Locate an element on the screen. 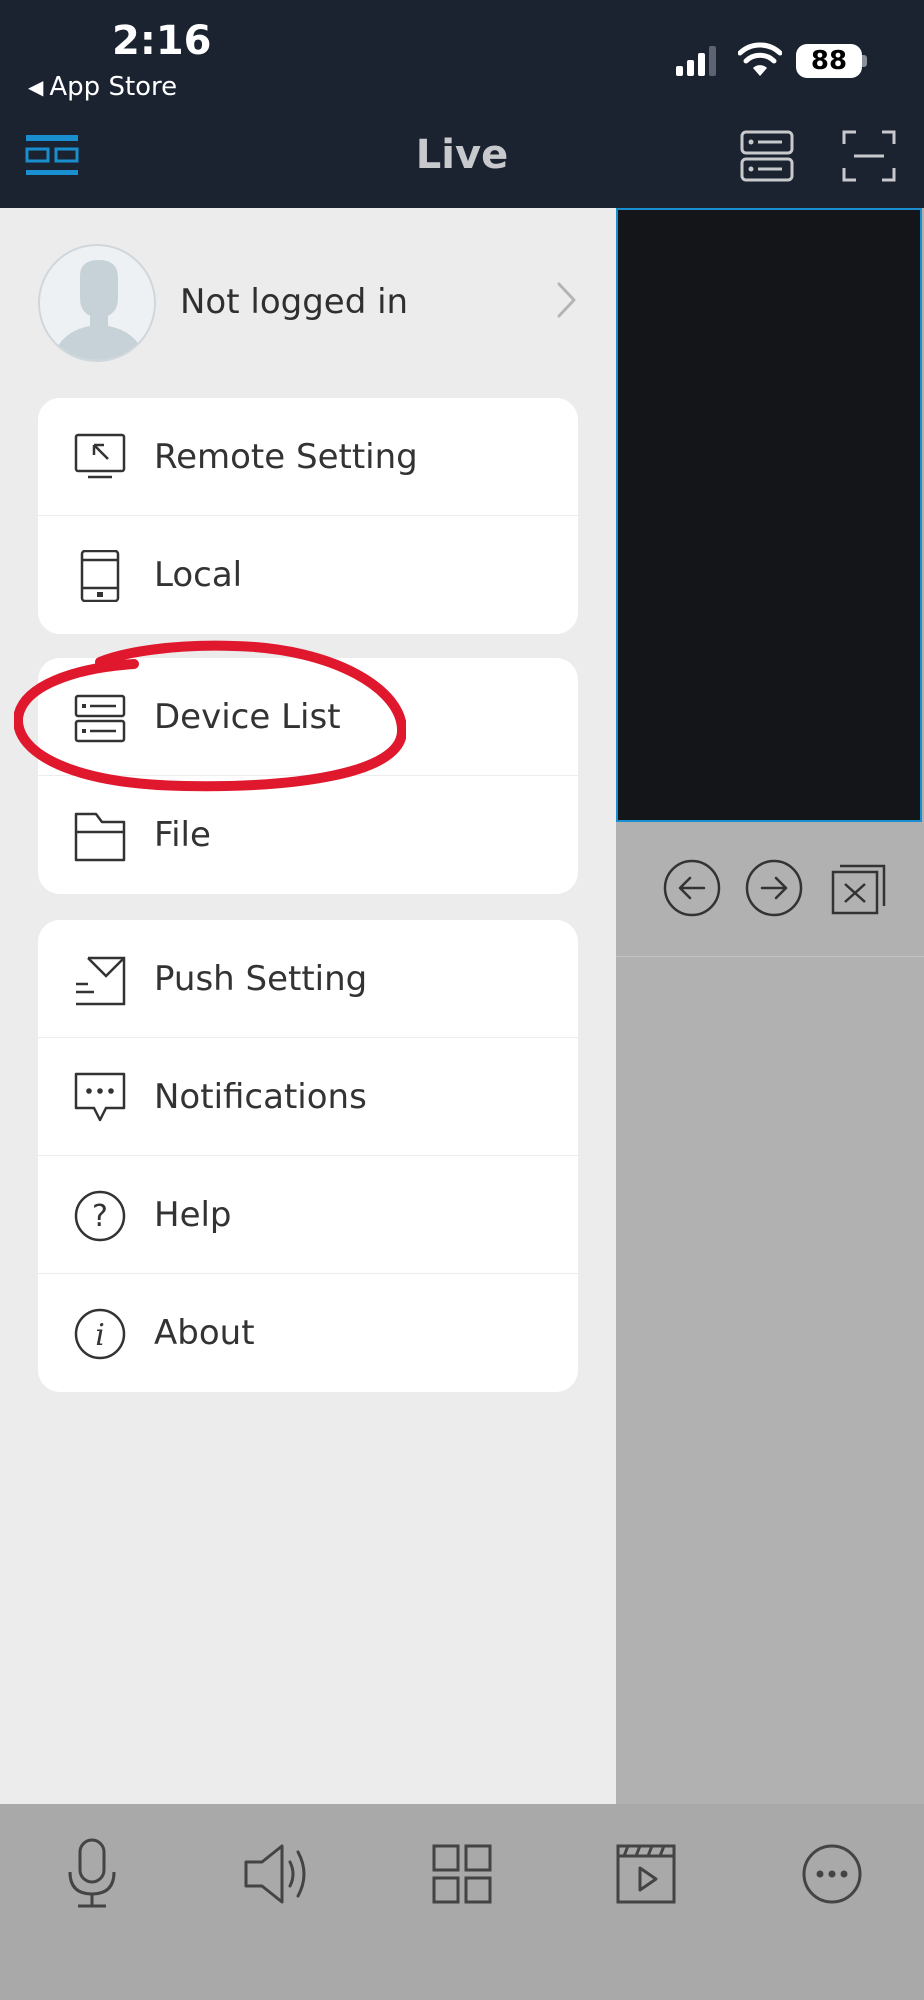 The width and height of the screenshot is (924, 2000). video-clip-icon is located at coordinates (646, 1874).